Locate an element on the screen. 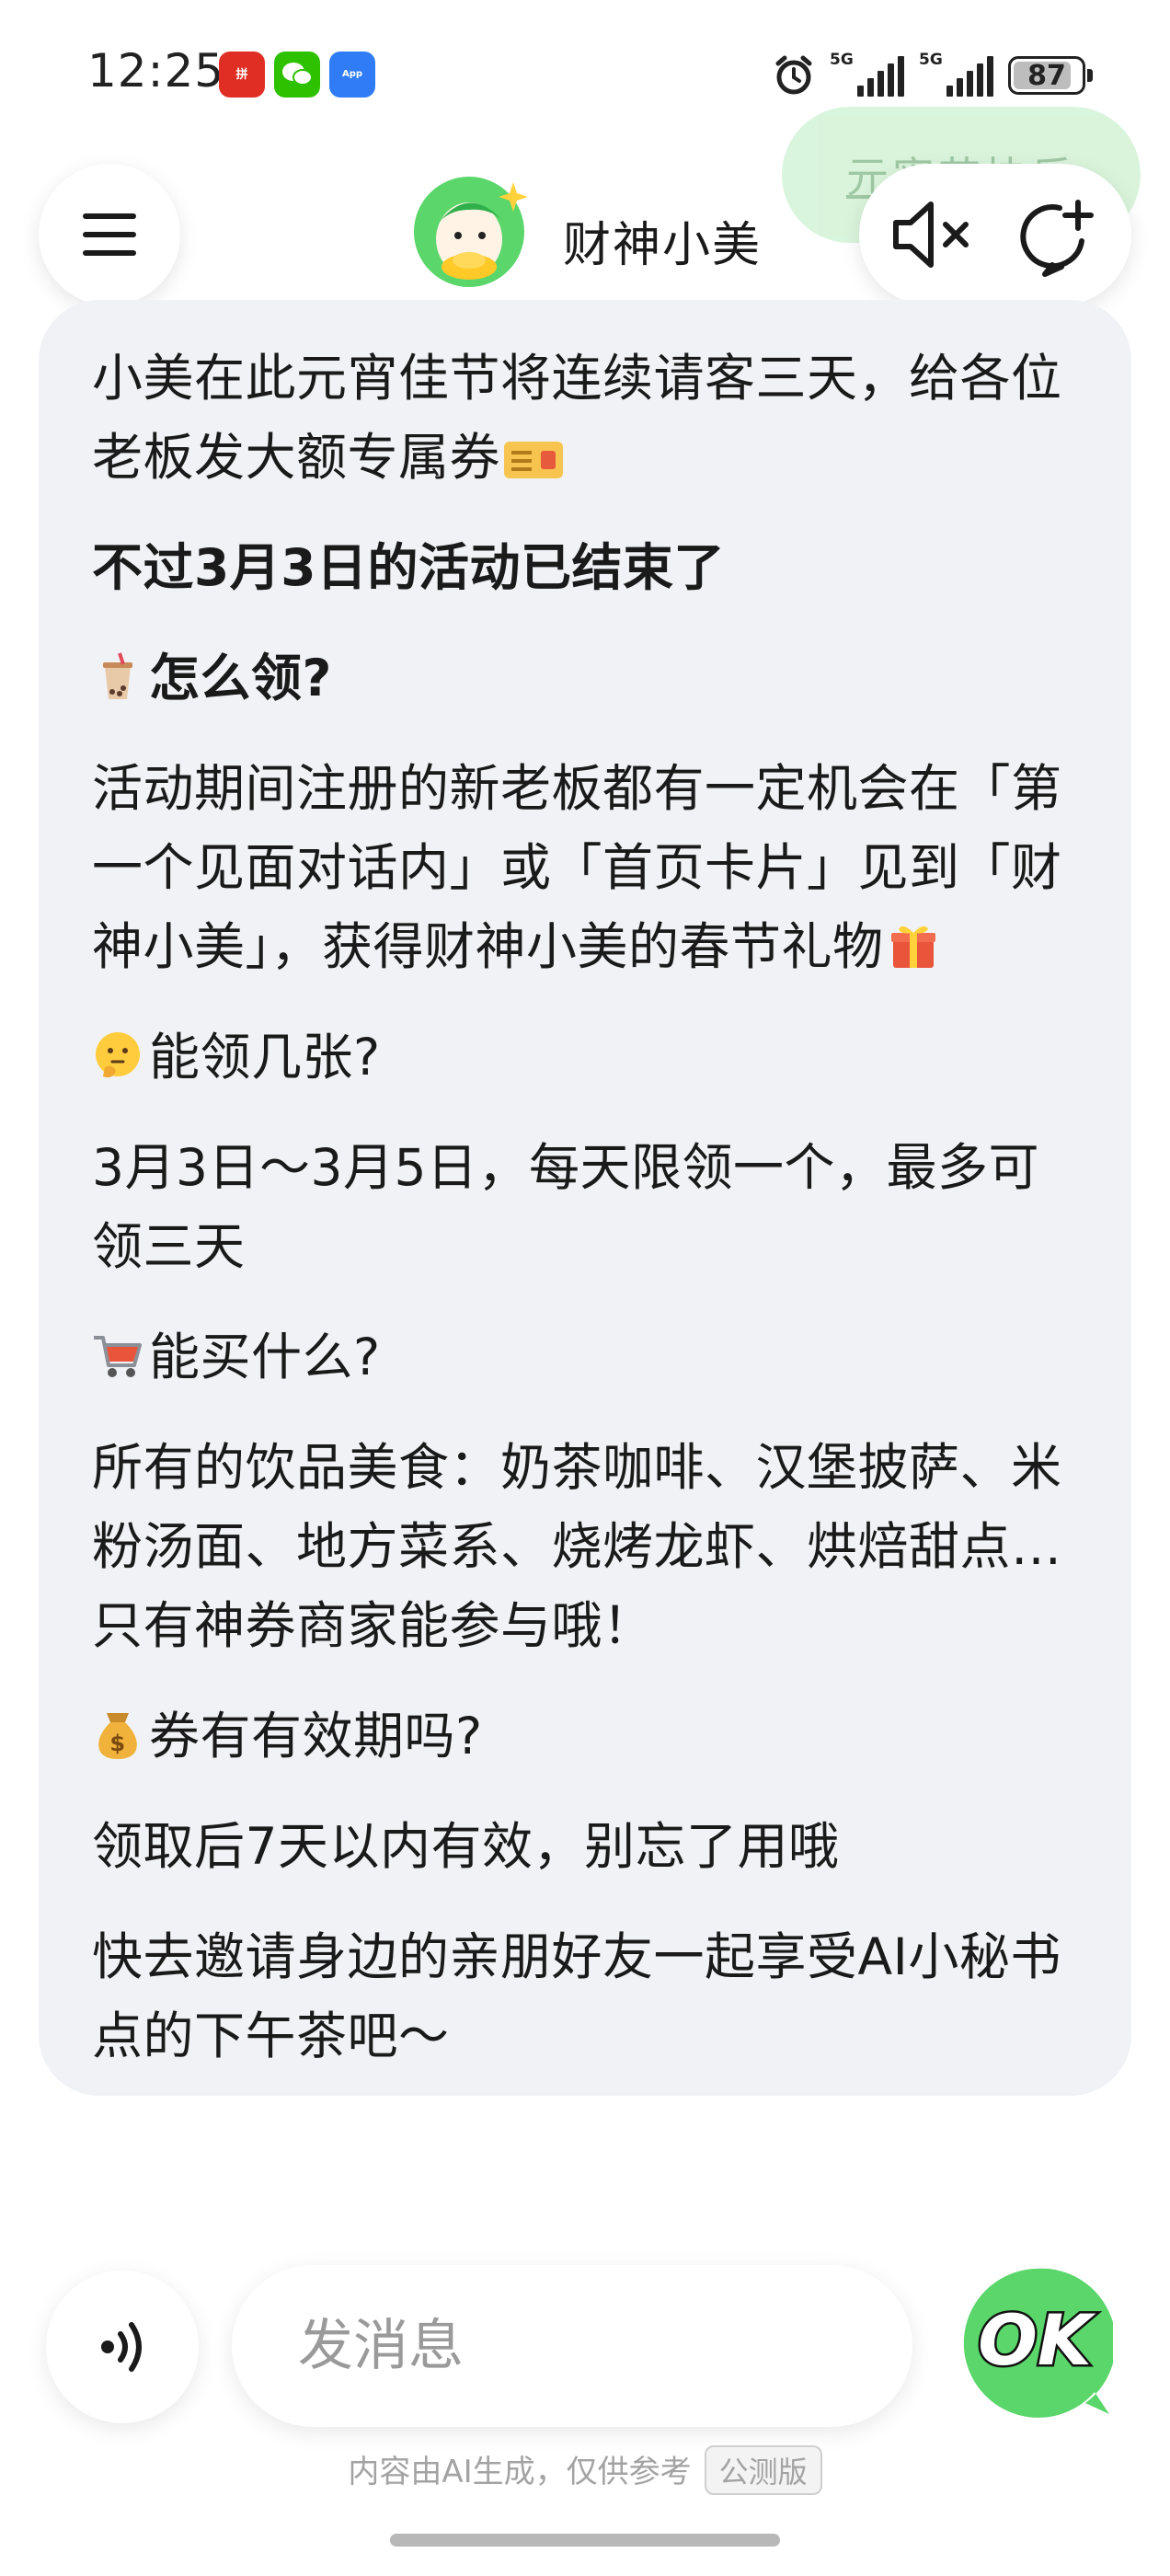 The height and width of the screenshot is (2576, 1170). ai-disclaimer: 内容由AI生成，仅供参考 公测版 is located at coordinates (585, 2470).